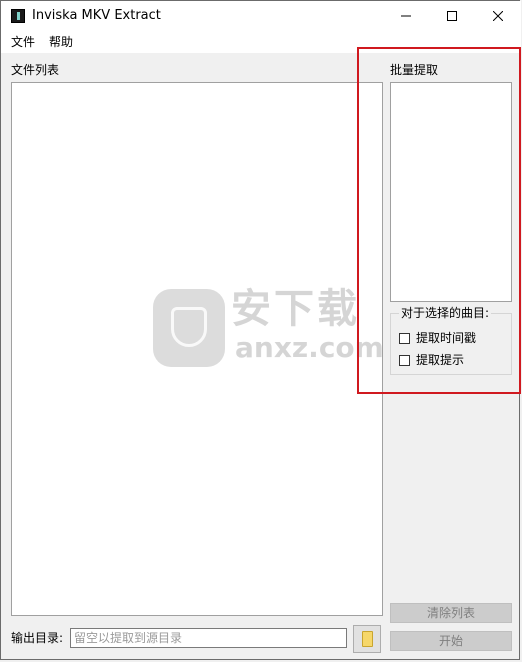 Image resolution: width=522 pixels, height=662 pixels. What do you see at coordinates (451, 641) in the screenshot?
I see `start-button: 开始` at bounding box center [451, 641].